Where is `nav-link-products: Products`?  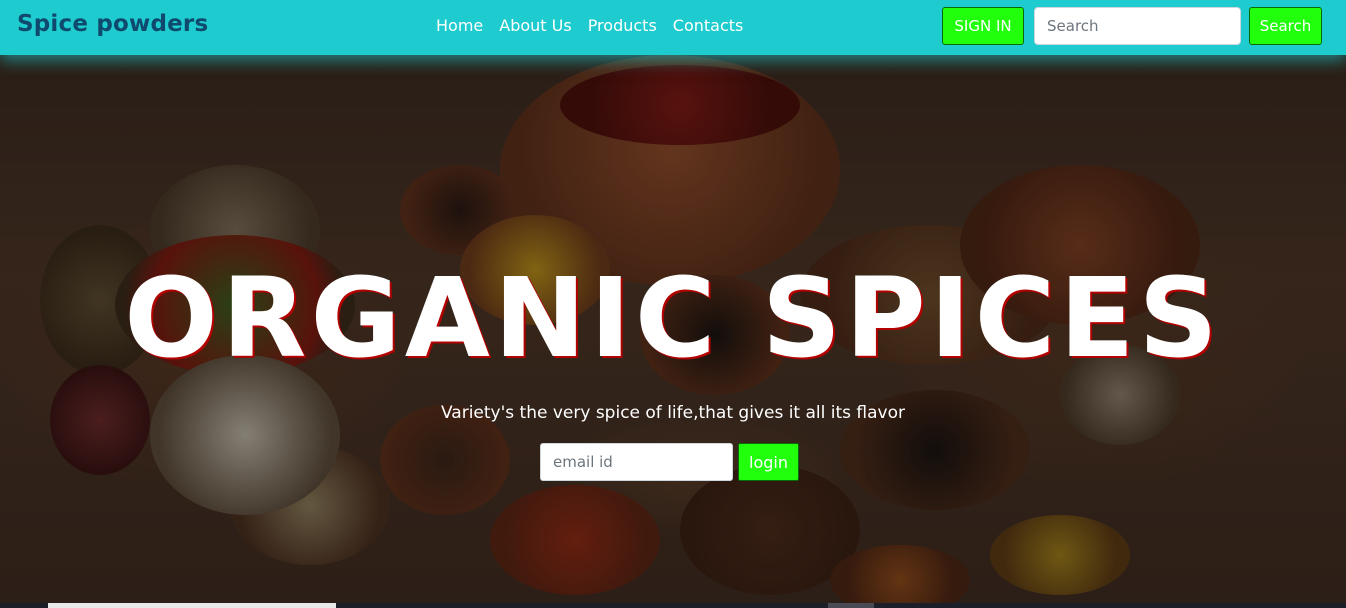
nav-link-products: Products is located at coordinates (622, 25).